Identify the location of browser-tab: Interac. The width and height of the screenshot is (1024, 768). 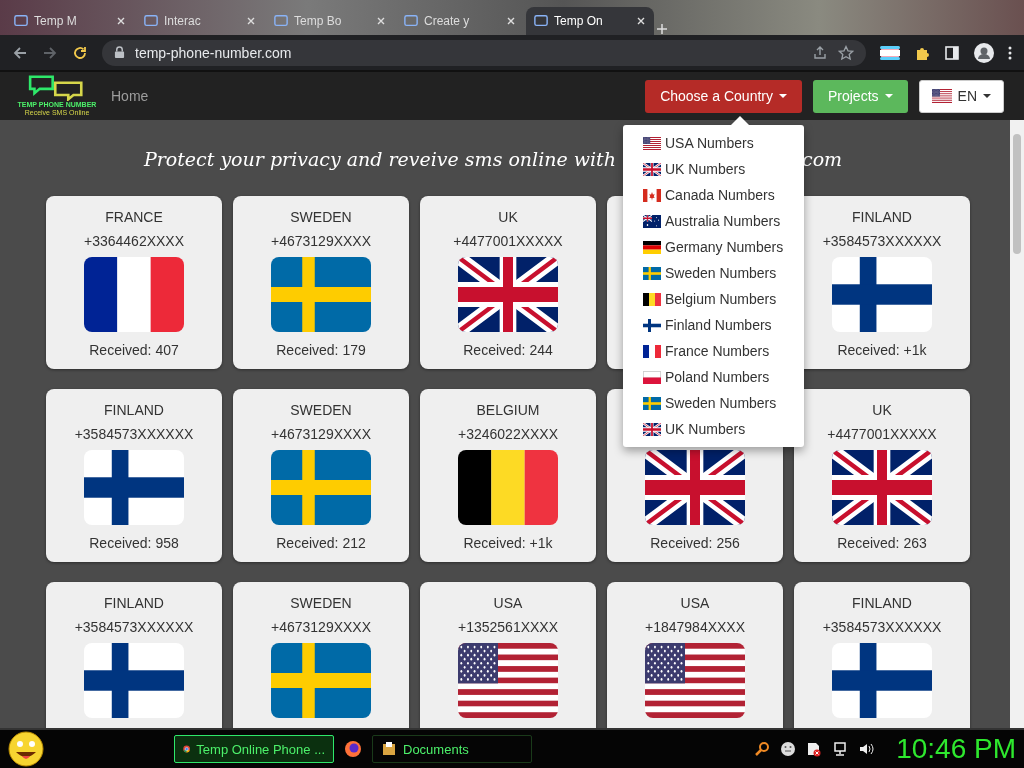
(200, 21).